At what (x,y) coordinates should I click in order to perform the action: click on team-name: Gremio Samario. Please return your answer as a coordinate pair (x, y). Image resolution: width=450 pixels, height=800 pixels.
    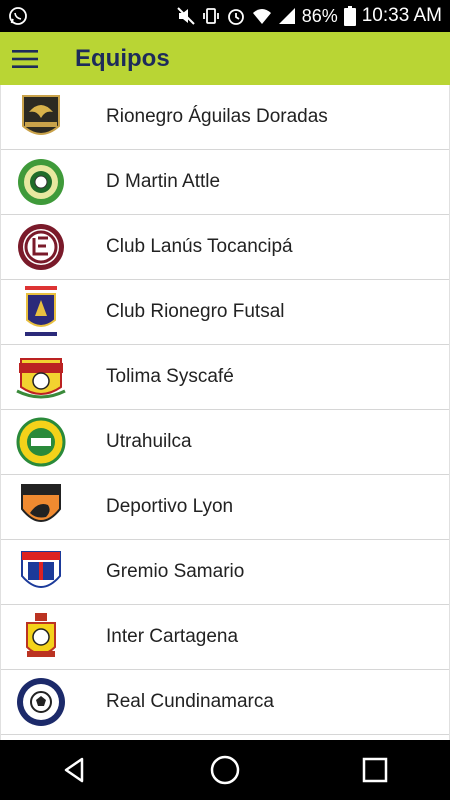
    Looking at the image, I should click on (175, 571).